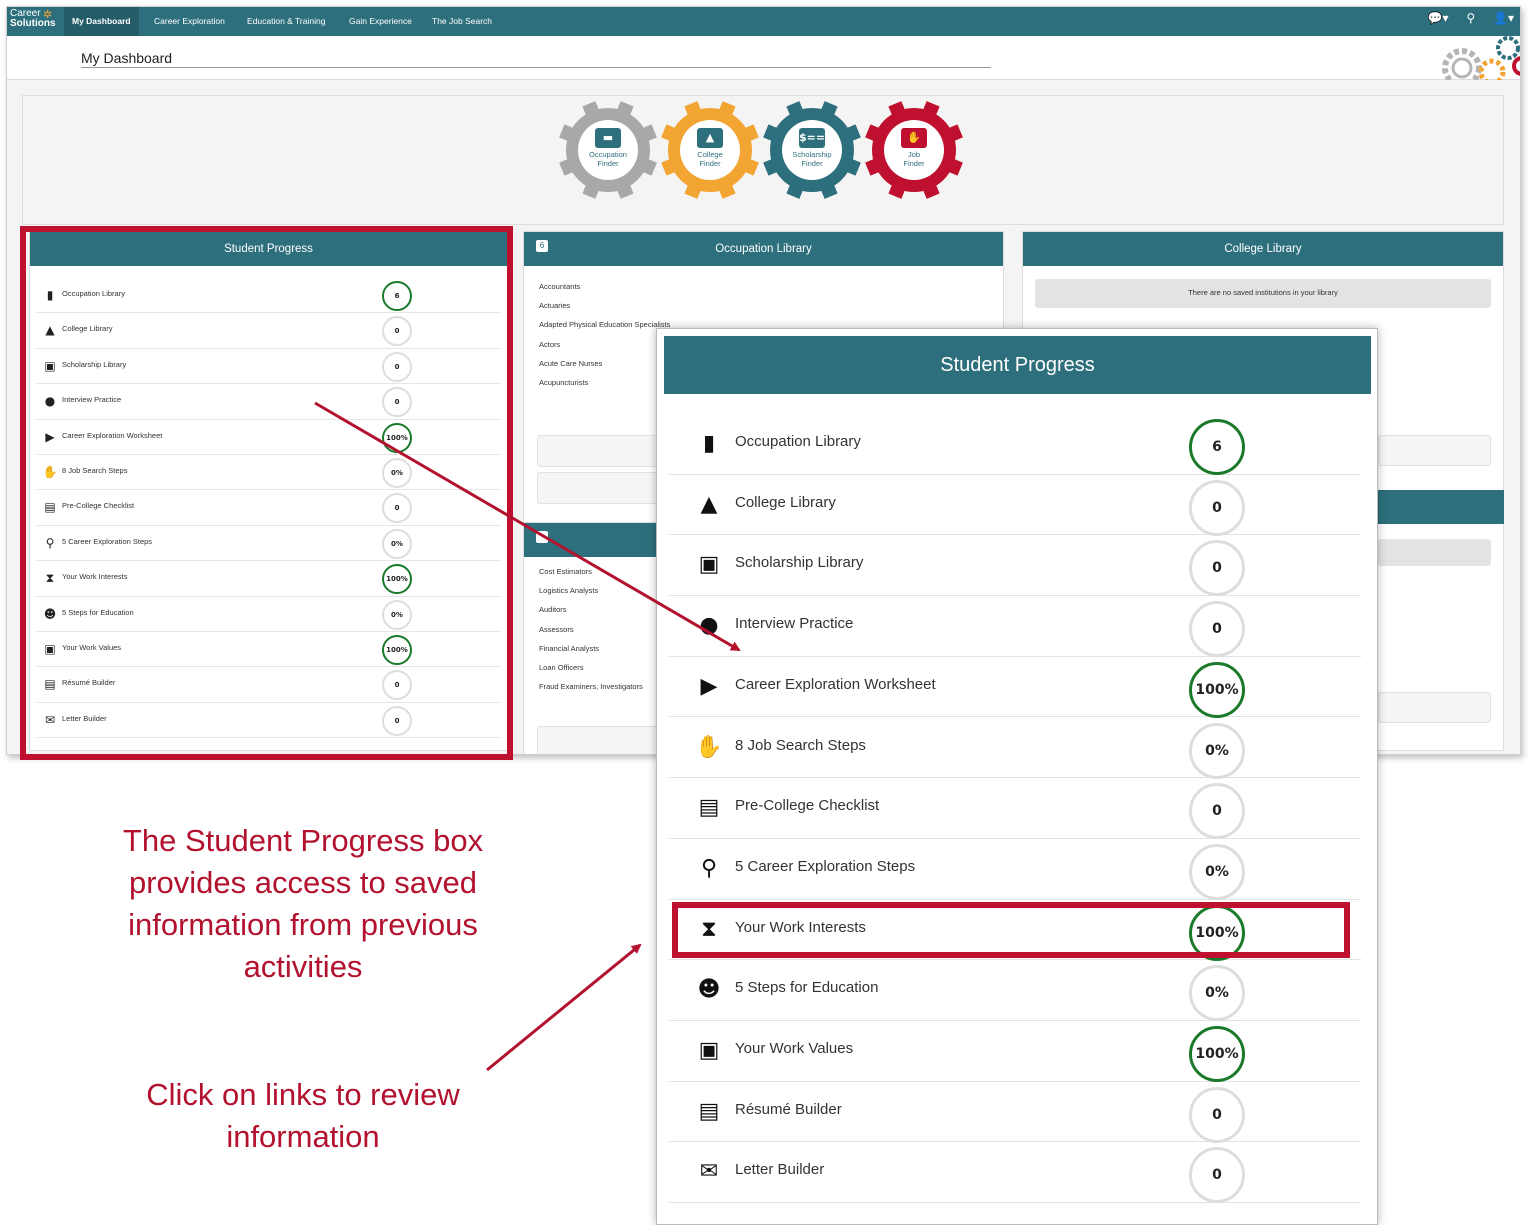 This screenshot has height=1225, width=1528. What do you see at coordinates (303, 1115) in the screenshot?
I see `caption-click-links: Click on links to review information` at bounding box center [303, 1115].